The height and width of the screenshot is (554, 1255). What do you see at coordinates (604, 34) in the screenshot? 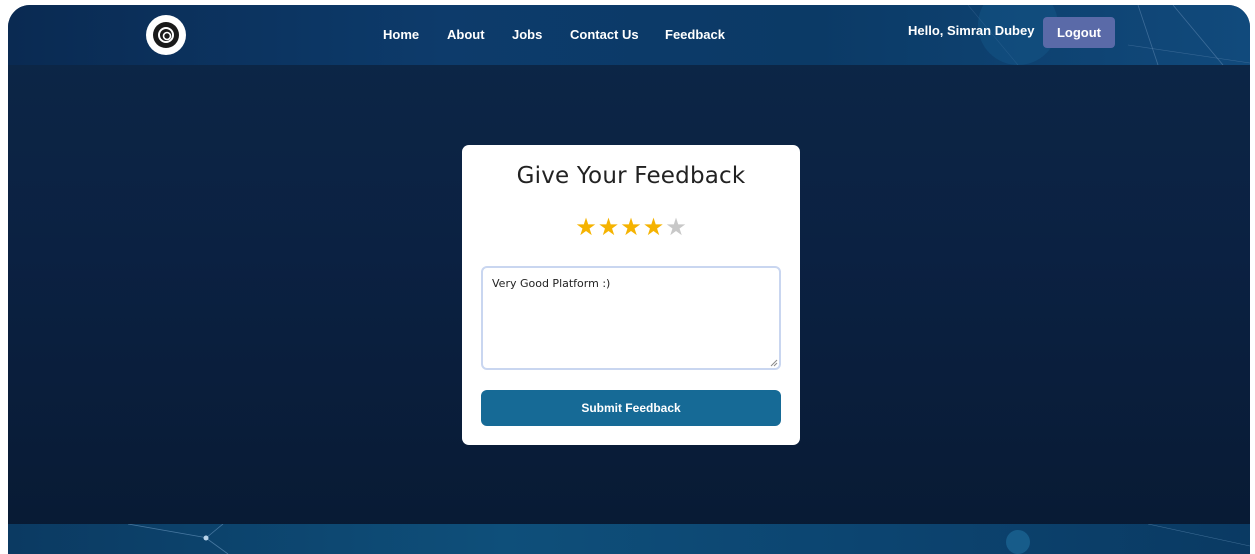
I see `nav-link-contact-us: Contact Us` at bounding box center [604, 34].